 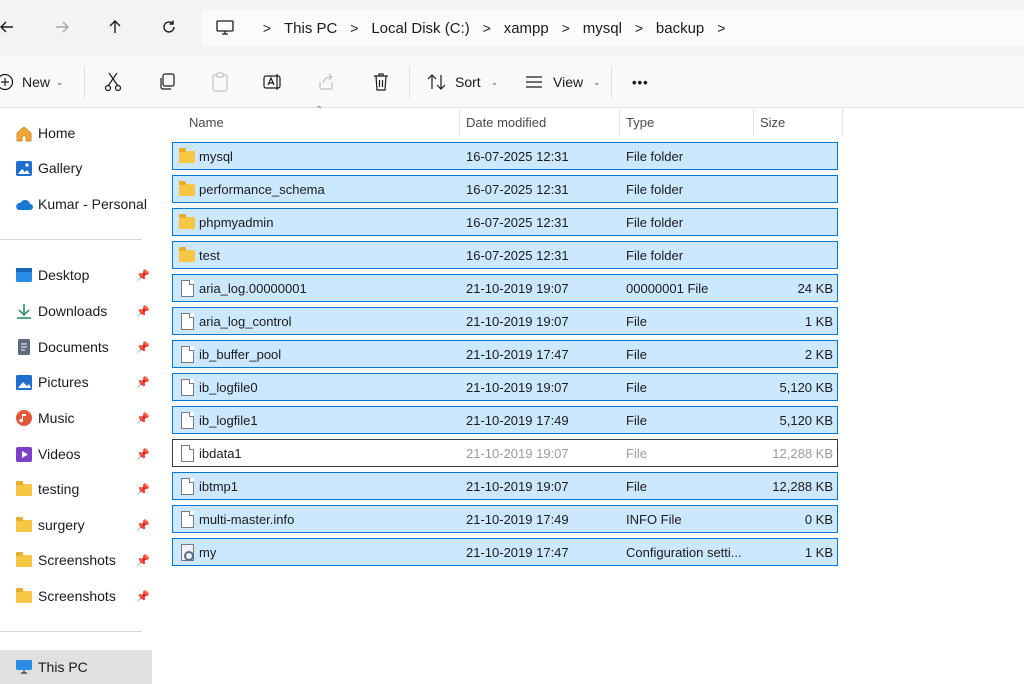 What do you see at coordinates (115, 27) in the screenshot?
I see `up-arrow-icon` at bounding box center [115, 27].